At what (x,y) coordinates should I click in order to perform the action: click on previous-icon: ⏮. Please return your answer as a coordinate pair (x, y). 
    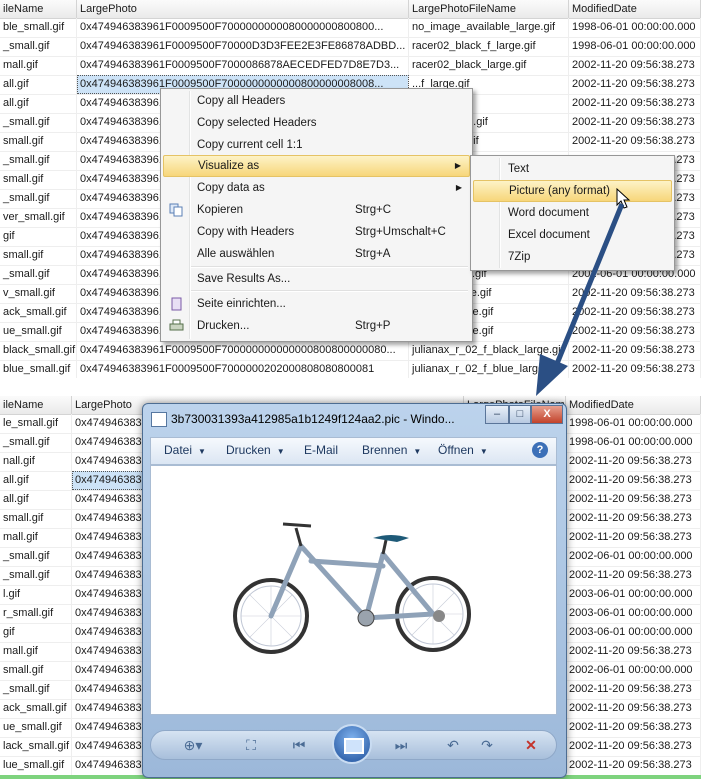
    Looking at the image, I should click on (299, 745).